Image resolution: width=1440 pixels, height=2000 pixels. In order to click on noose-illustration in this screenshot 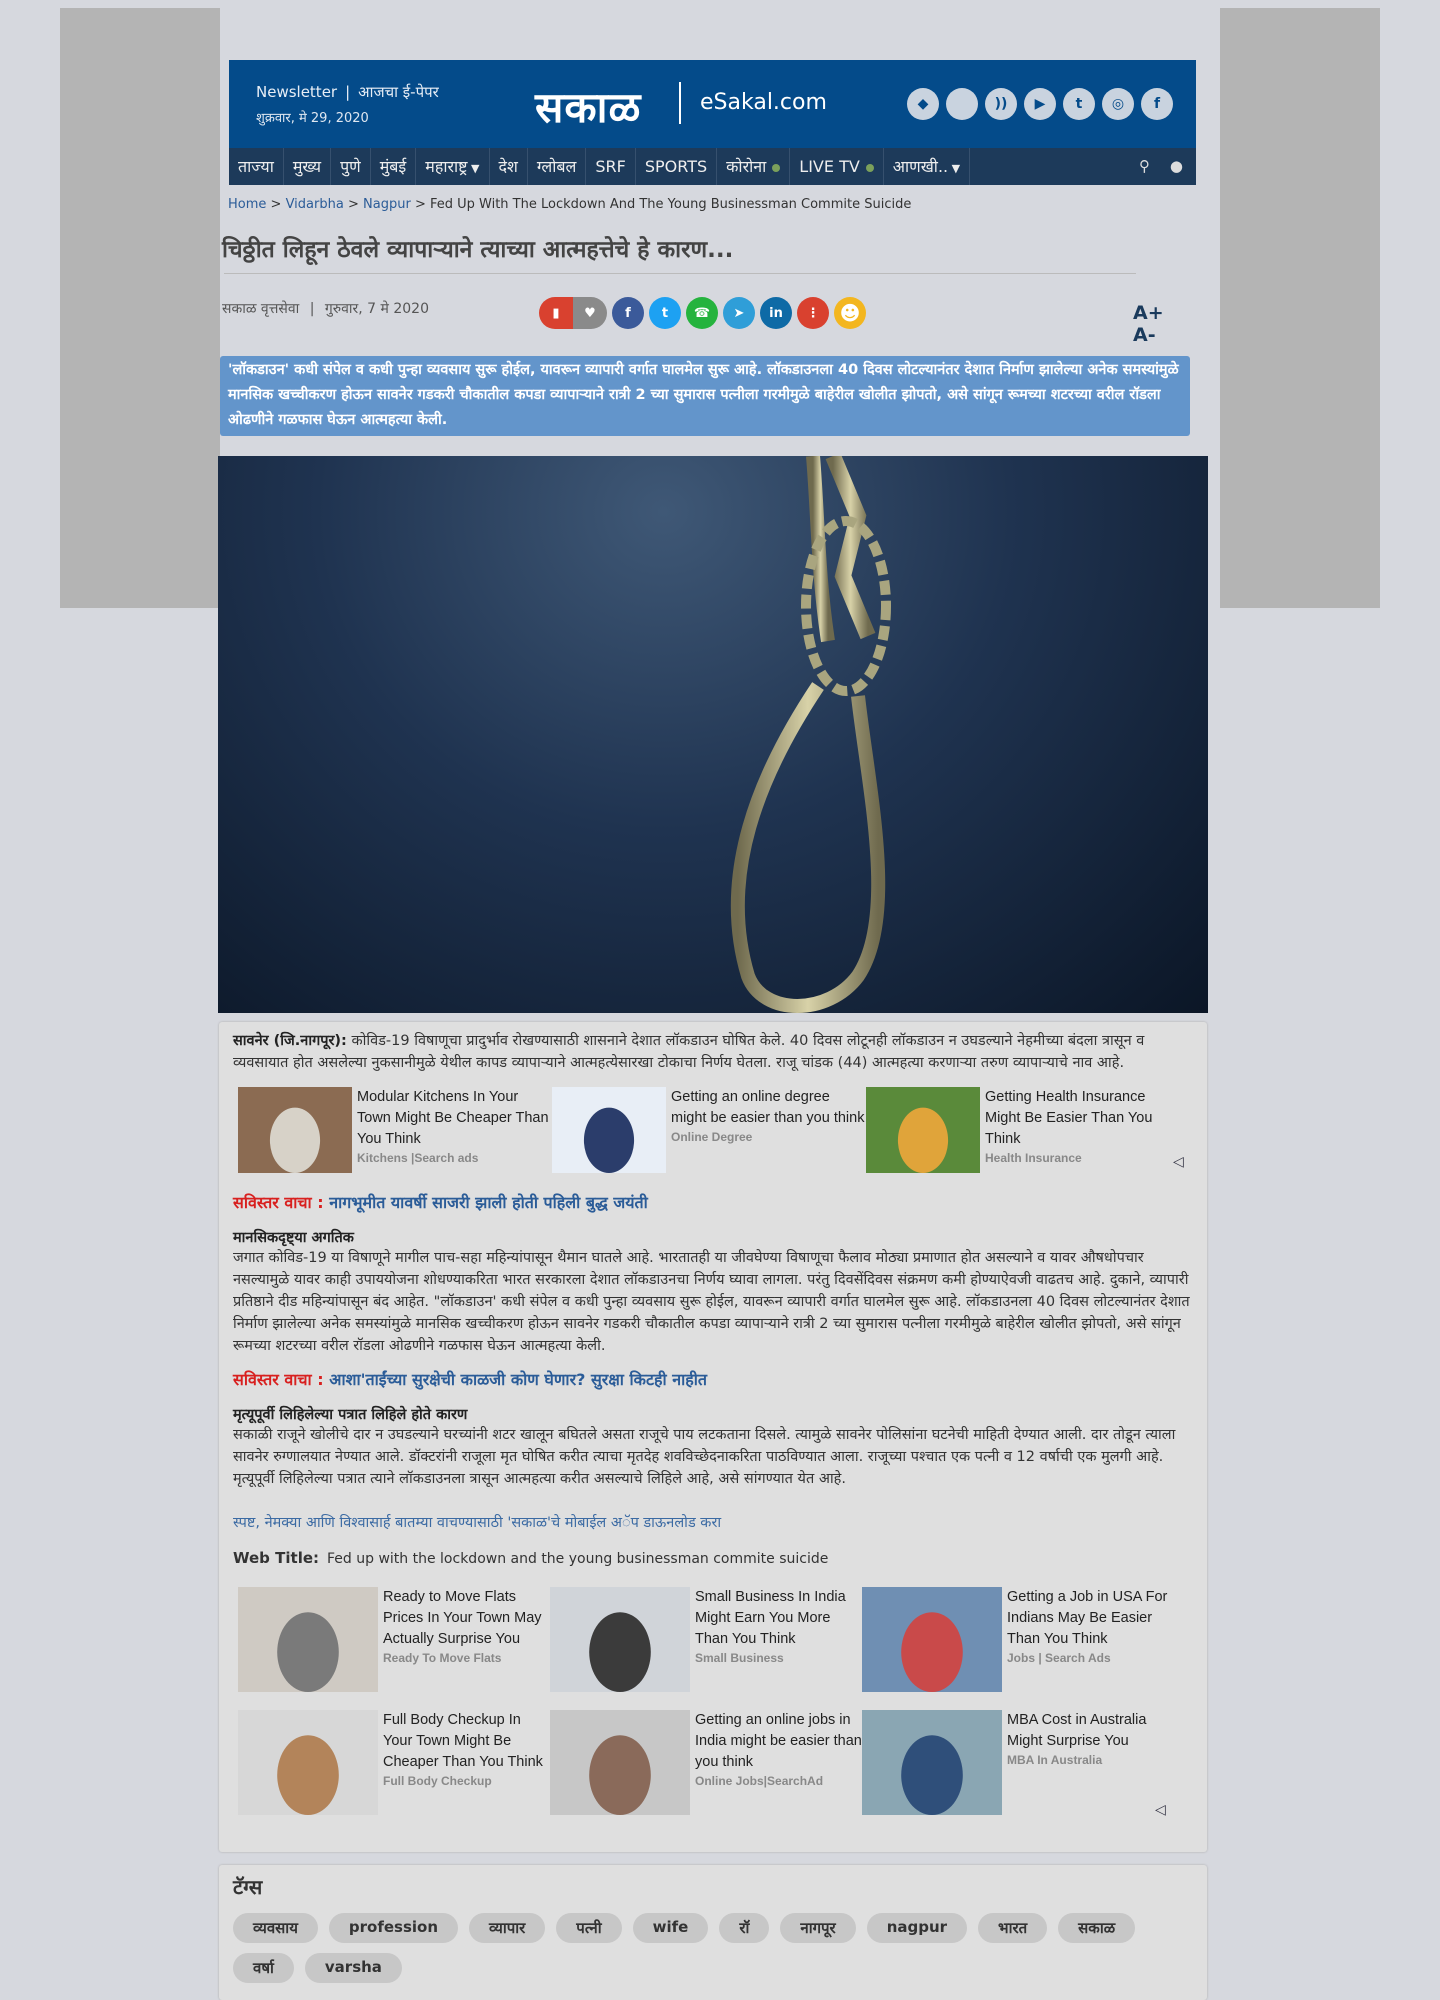, I will do `click(810, 734)`.